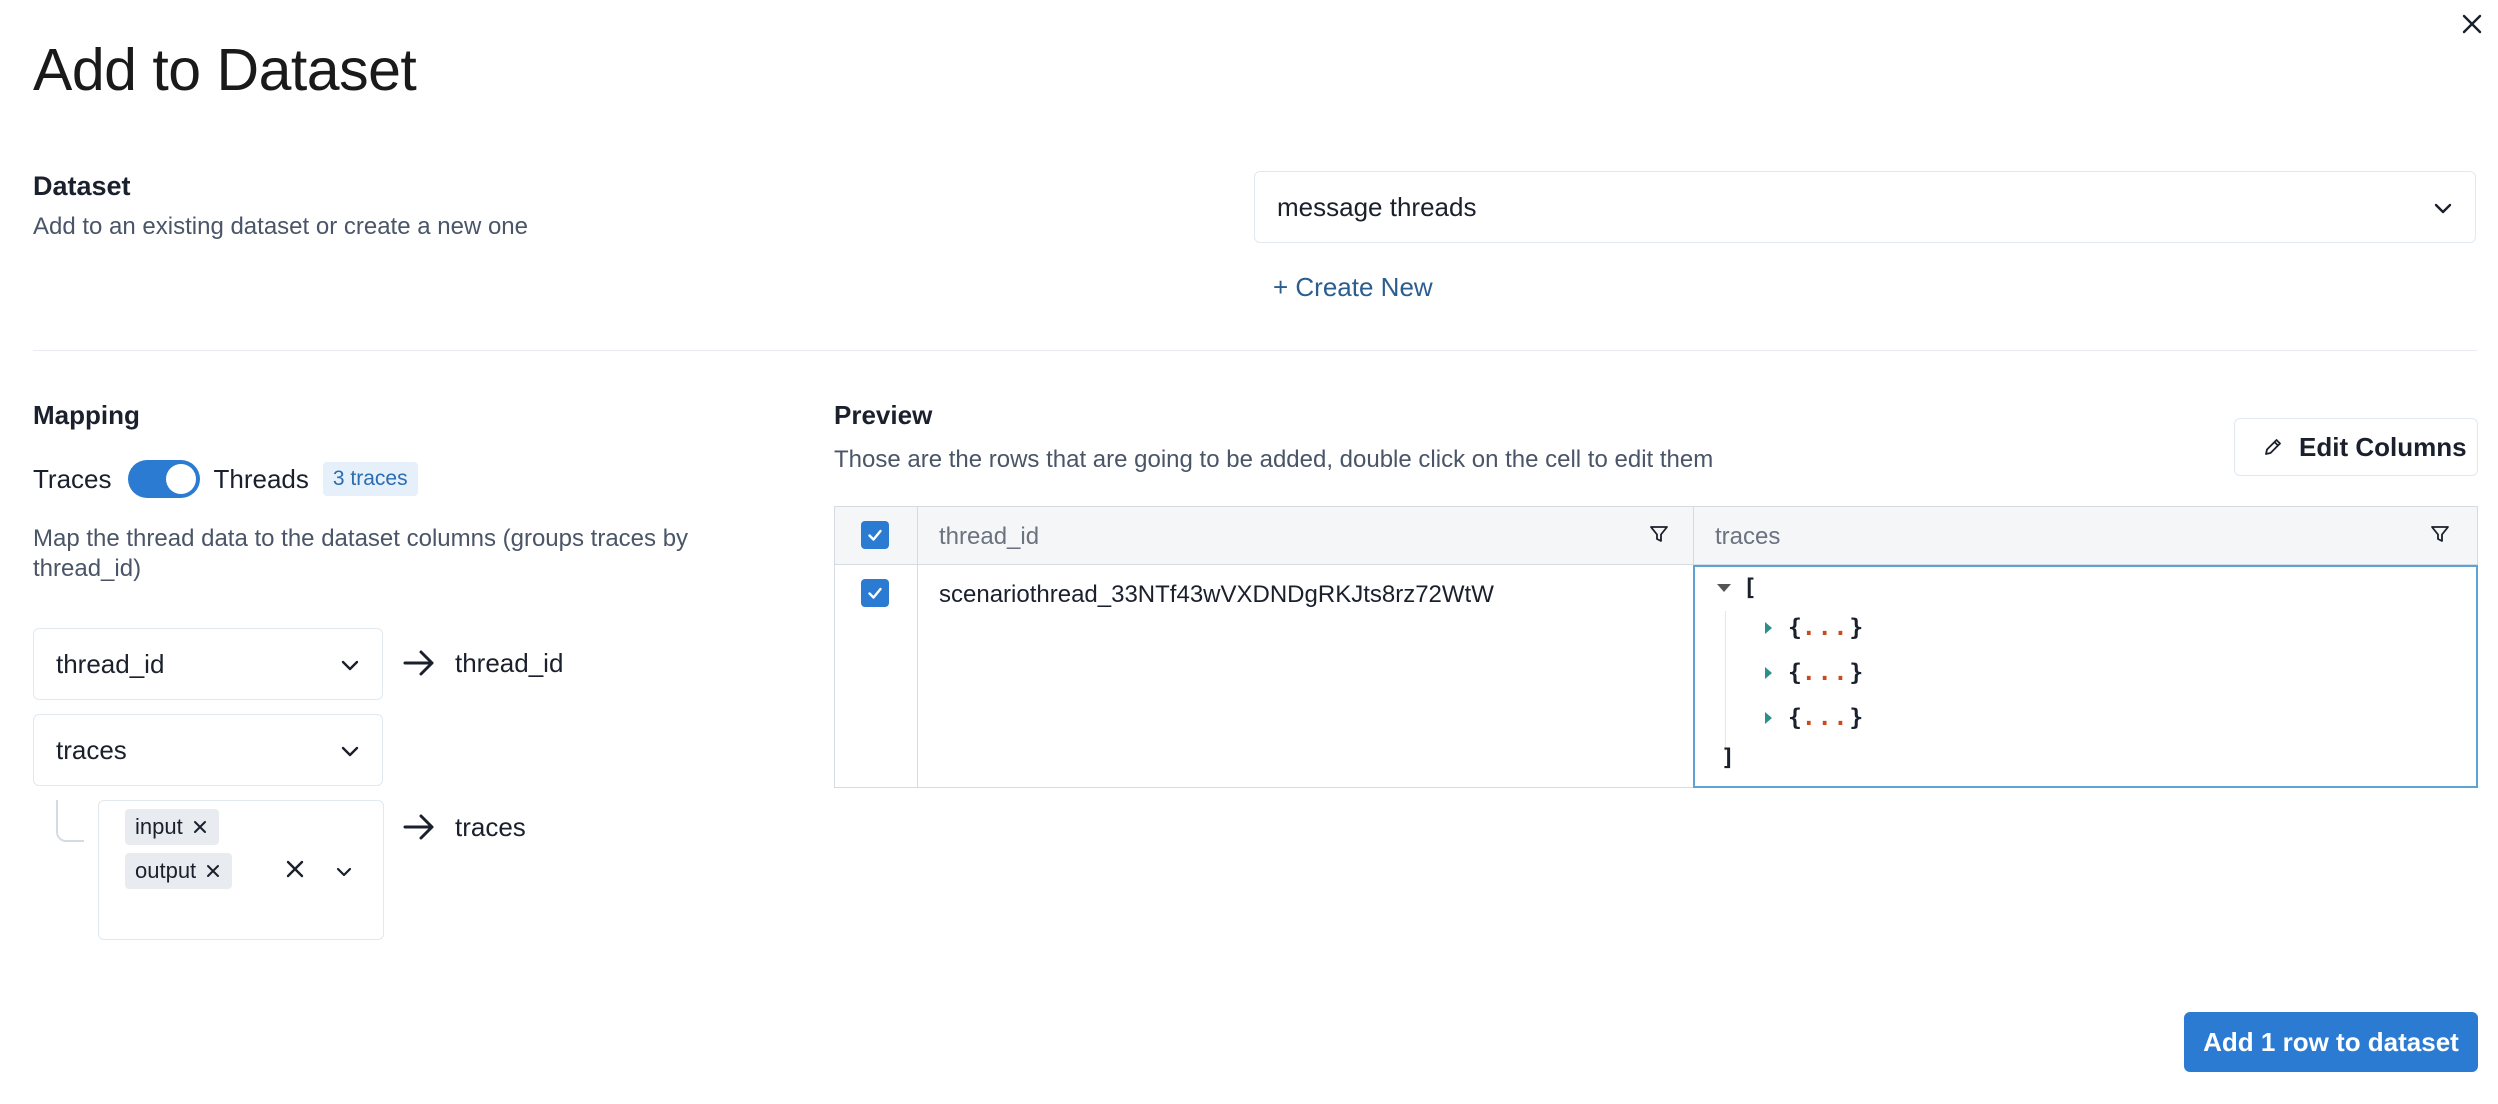  What do you see at coordinates (91, 749) in the screenshot?
I see `source-select-value: traces` at bounding box center [91, 749].